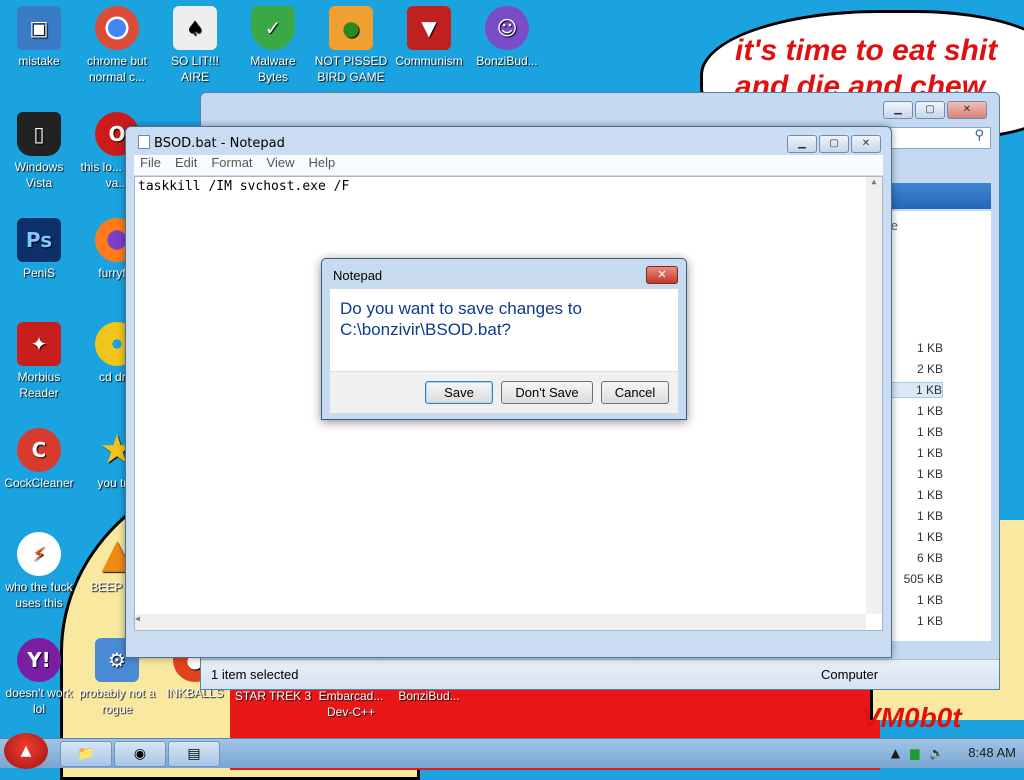 This screenshot has width=1024, height=780. I want to click on desktop-icon-label: Communism, so click(429, 61).